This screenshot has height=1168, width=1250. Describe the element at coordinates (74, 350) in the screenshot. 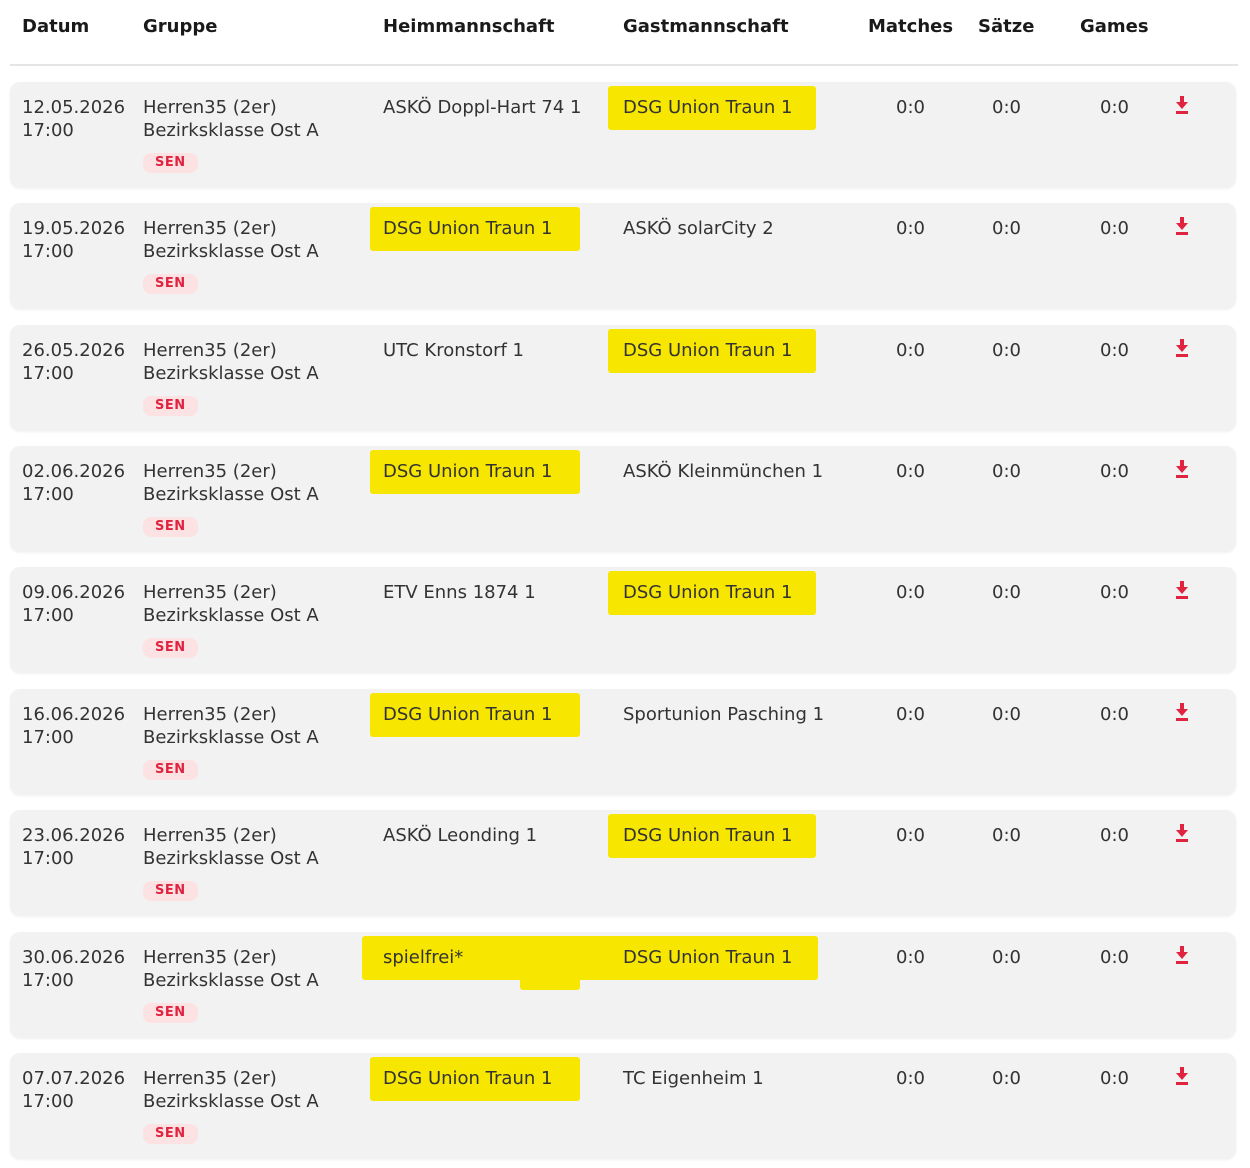

I see `match-date: 26.05.2026` at that location.